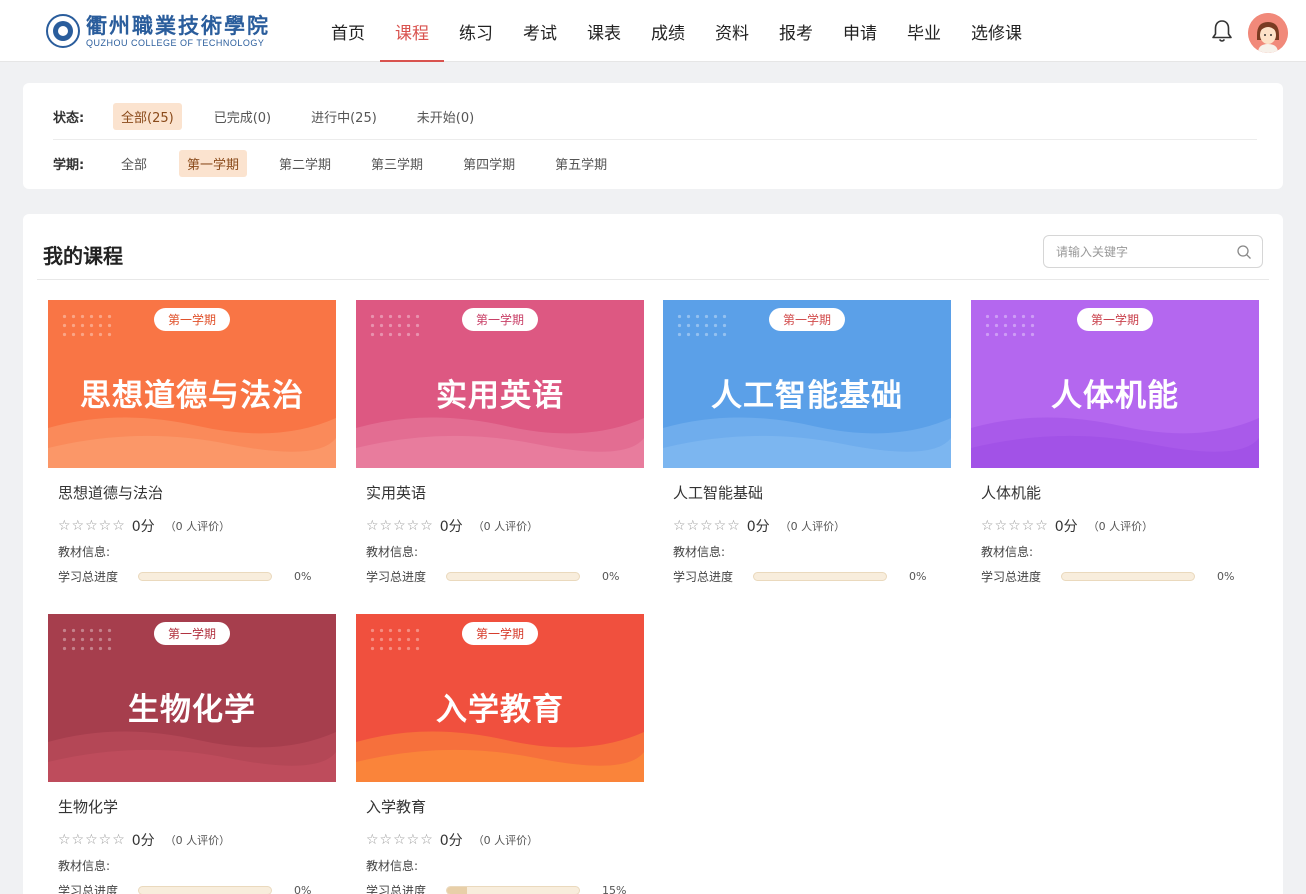 The height and width of the screenshot is (894, 1306). Describe the element at coordinates (1244, 252) in the screenshot. I see `search-icon` at that location.